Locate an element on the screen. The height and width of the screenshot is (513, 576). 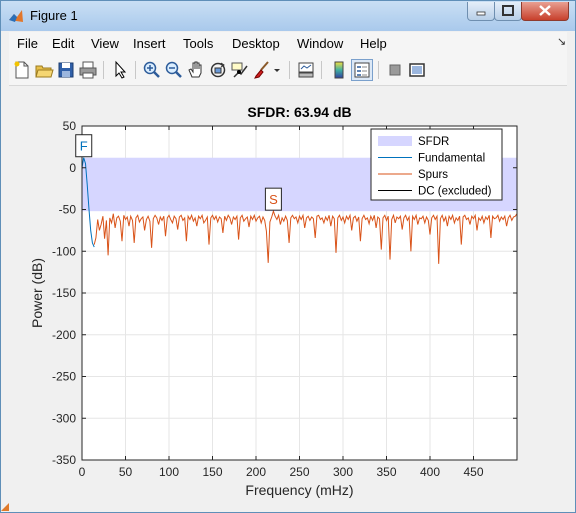
x-tick-label: 400 is located at coordinates (430, 472).